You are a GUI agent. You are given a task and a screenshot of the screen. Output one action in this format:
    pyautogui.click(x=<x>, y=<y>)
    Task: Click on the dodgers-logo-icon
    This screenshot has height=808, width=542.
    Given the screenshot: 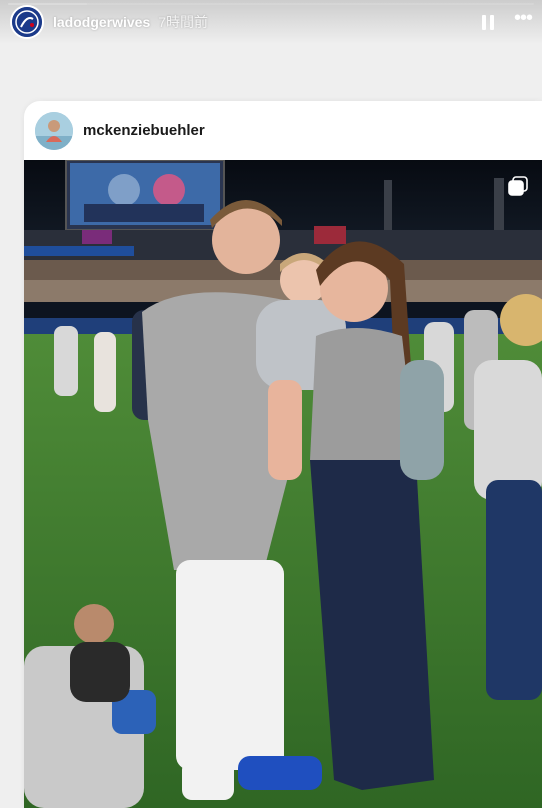 What is the action you would take?
    pyautogui.click(x=27, y=22)
    